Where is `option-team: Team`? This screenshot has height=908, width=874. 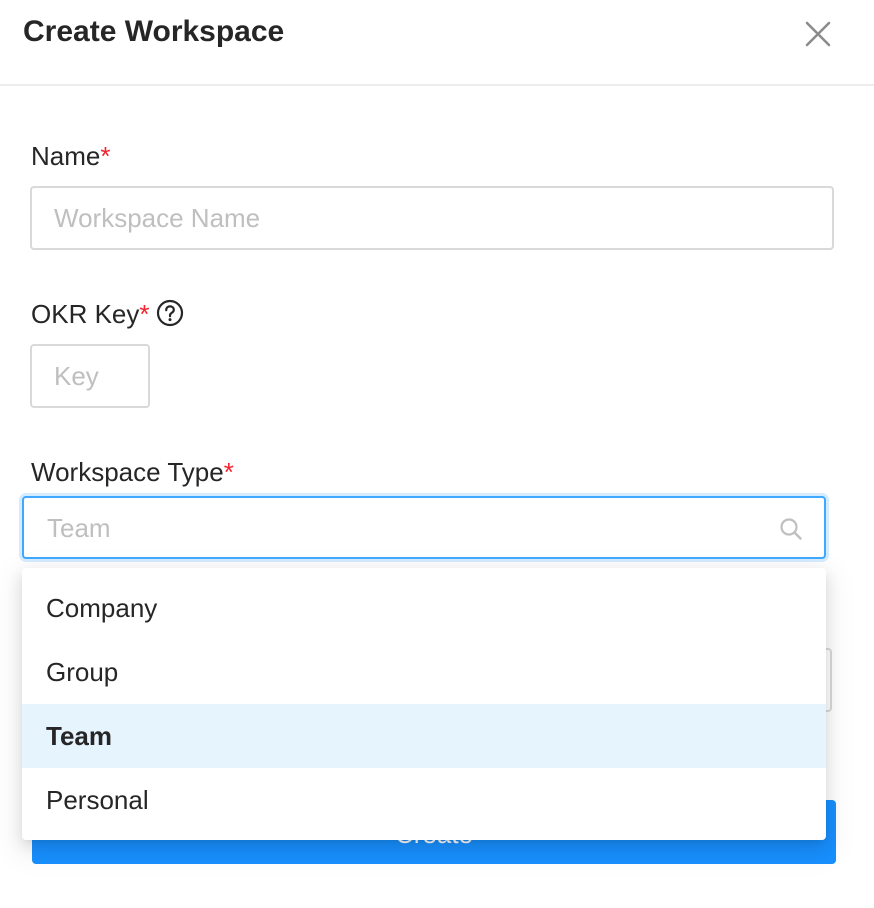
option-team: Team is located at coordinates (424, 736).